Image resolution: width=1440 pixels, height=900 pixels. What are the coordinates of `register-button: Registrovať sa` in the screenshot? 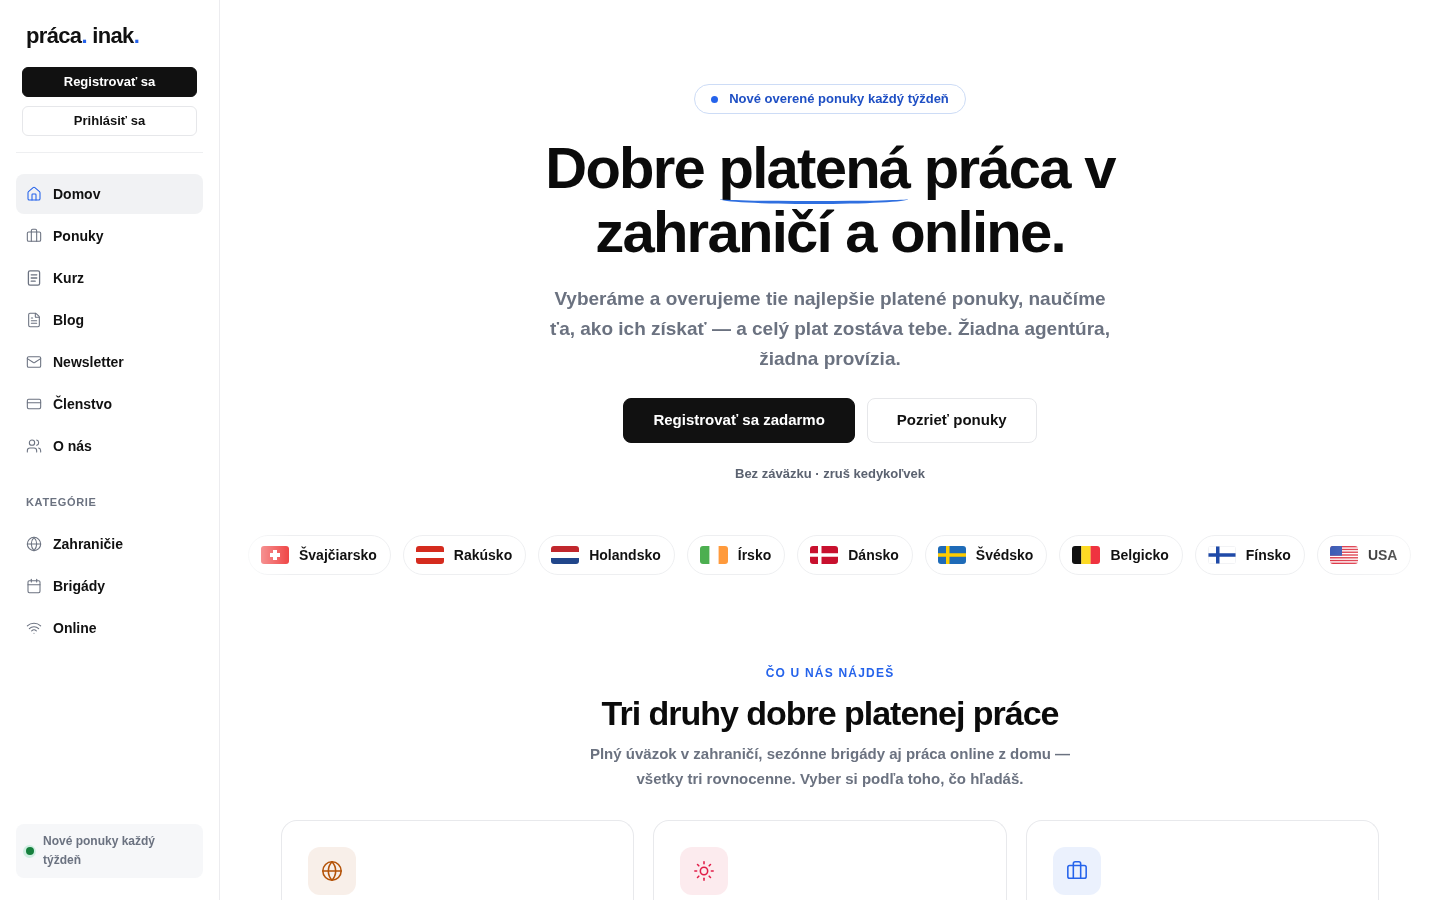 It's located at (109, 82).